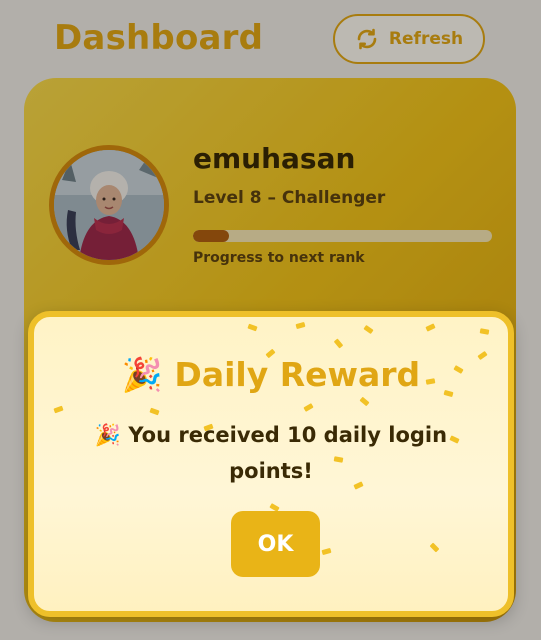  Describe the element at coordinates (297, 374) in the screenshot. I see `dialog-title-text: Daily Reward` at that location.